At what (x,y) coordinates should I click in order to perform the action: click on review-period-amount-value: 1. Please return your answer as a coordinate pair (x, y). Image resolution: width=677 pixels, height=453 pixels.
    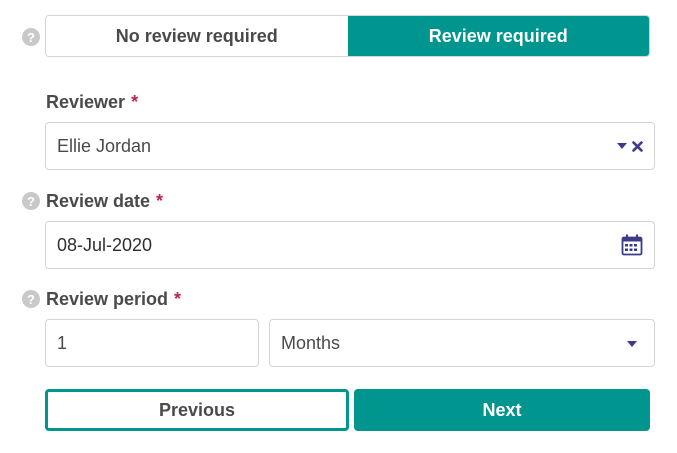
    Looking at the image, I should click on (62, 342).